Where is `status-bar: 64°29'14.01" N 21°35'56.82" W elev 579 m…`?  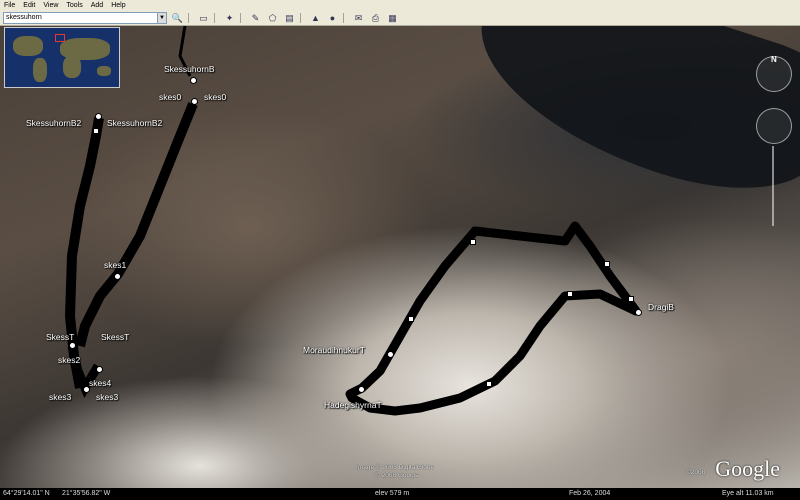
status-bar: 64°29'14.01" N 21°35'56.82" W elev 579 m… is located at coordinates (400, 494).